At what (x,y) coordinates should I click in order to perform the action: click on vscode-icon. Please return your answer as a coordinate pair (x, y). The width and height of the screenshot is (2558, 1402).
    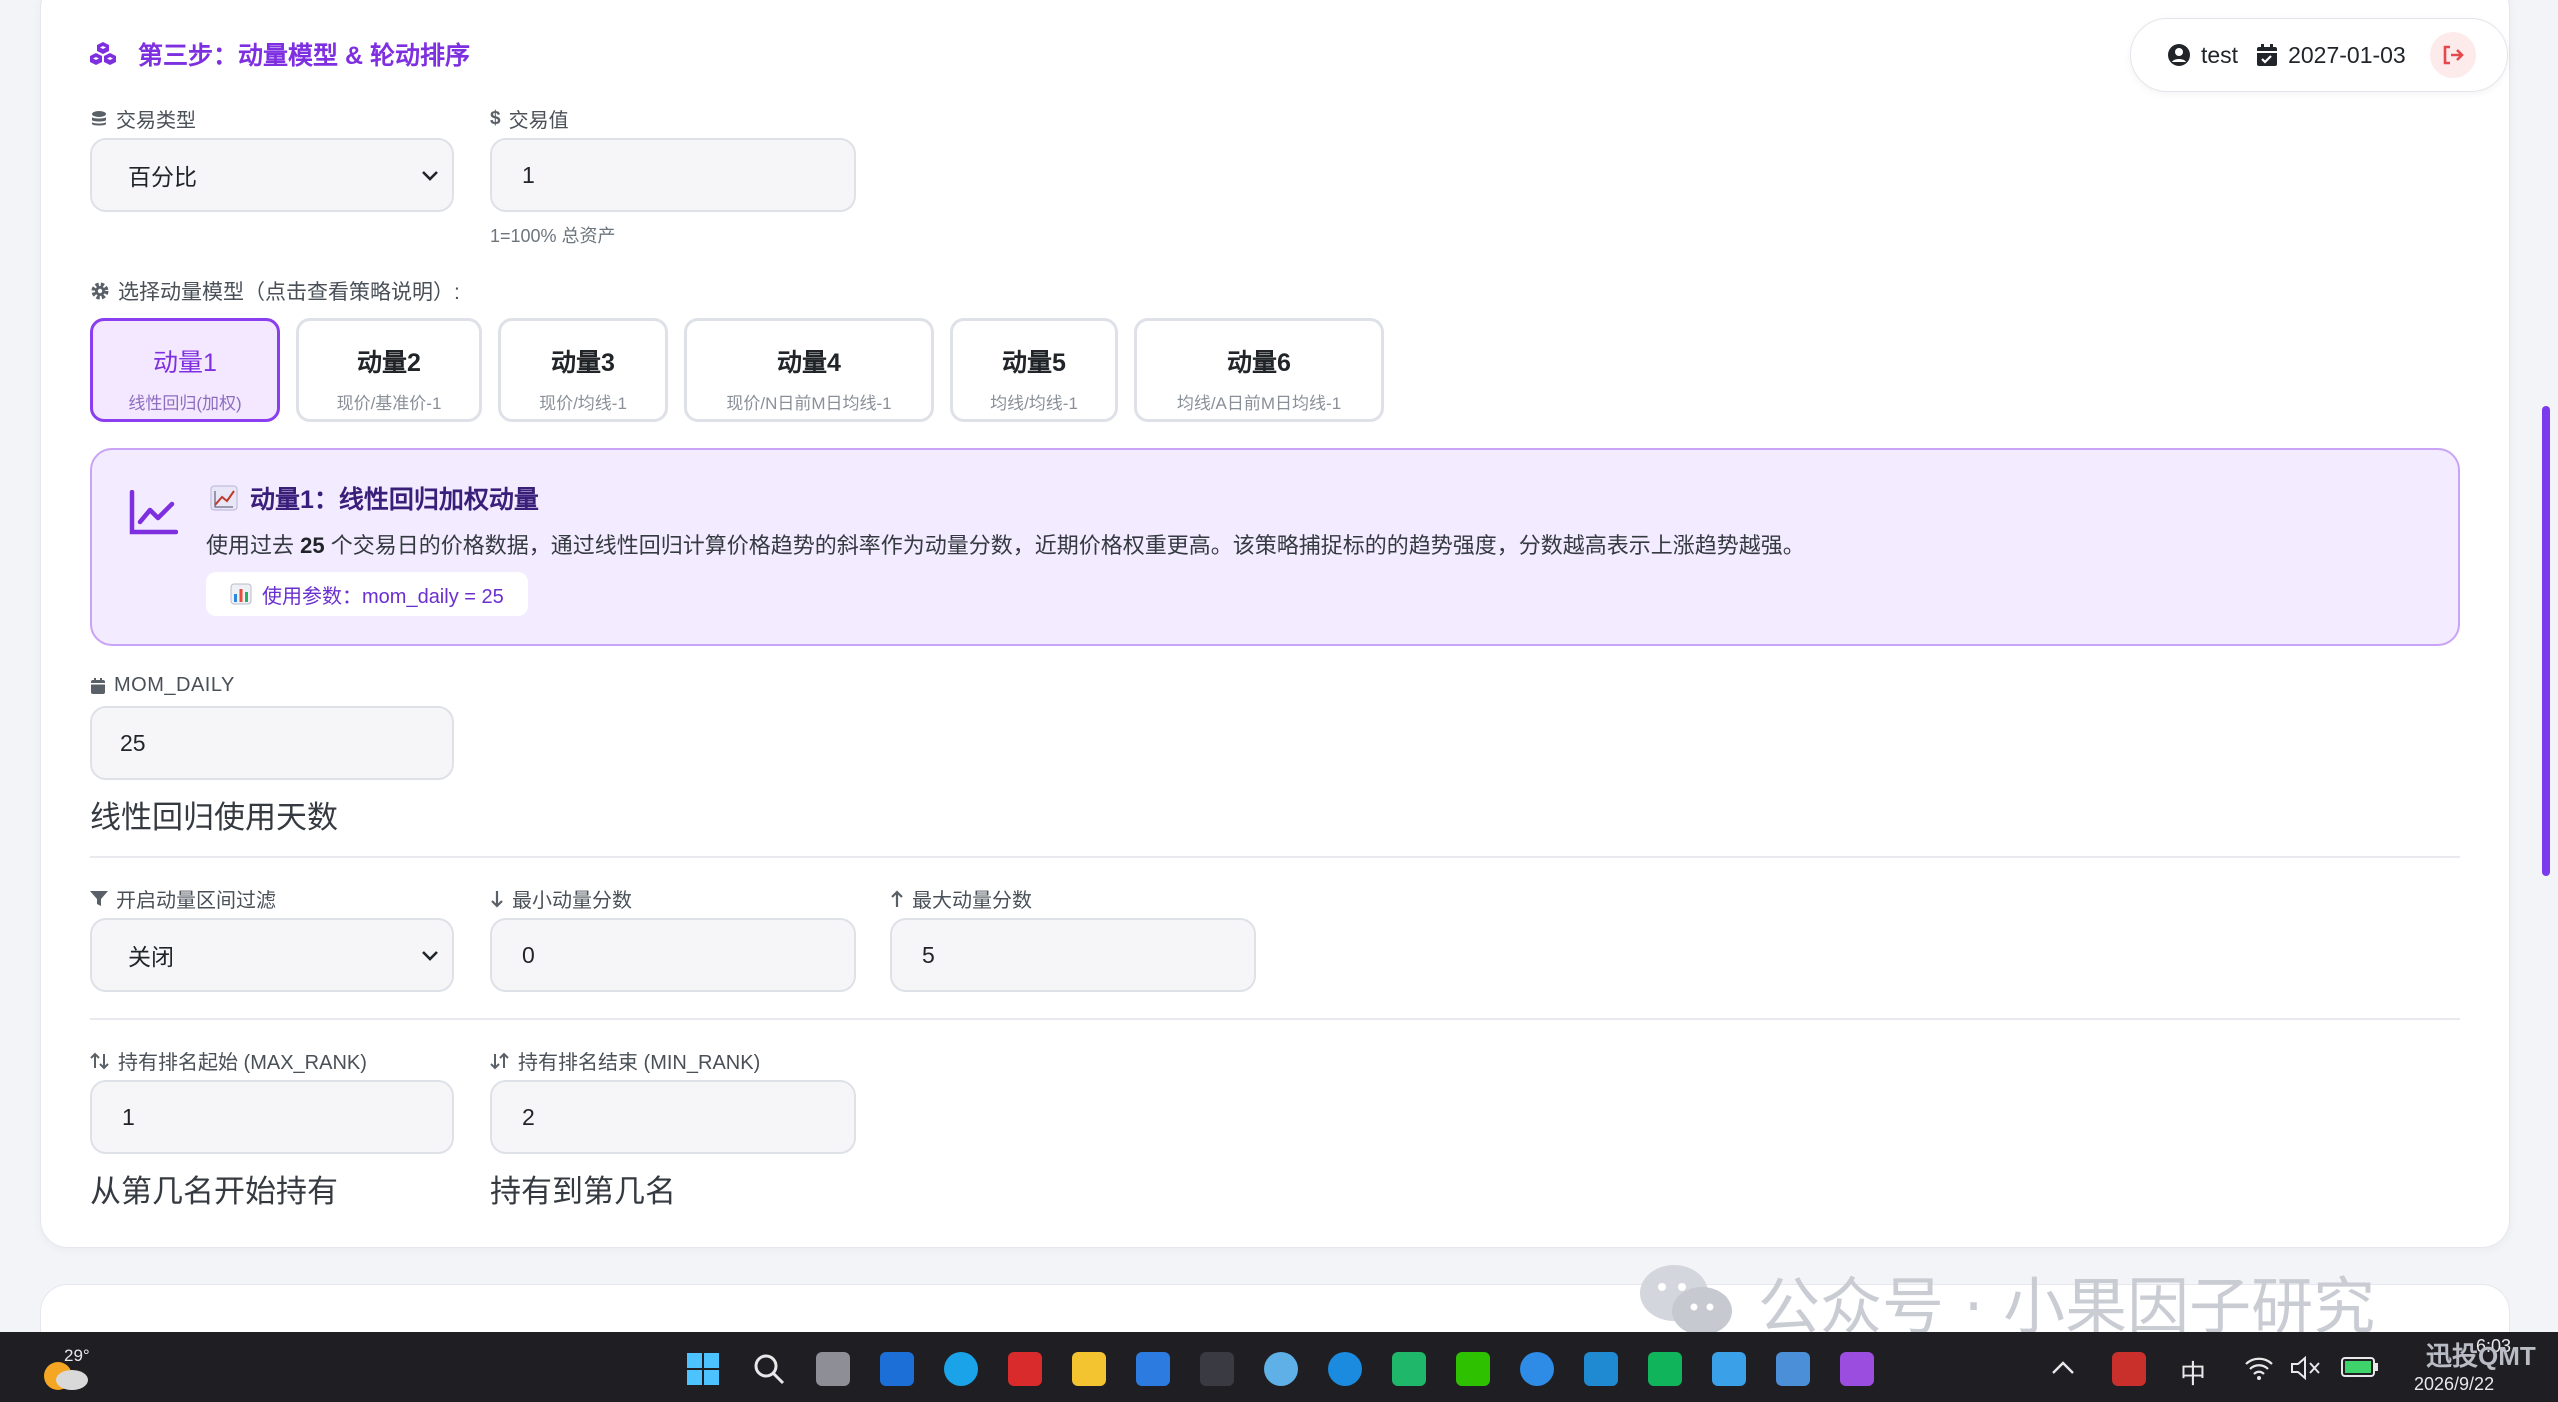
    Looking at the image, I should click on (1601, 1369).